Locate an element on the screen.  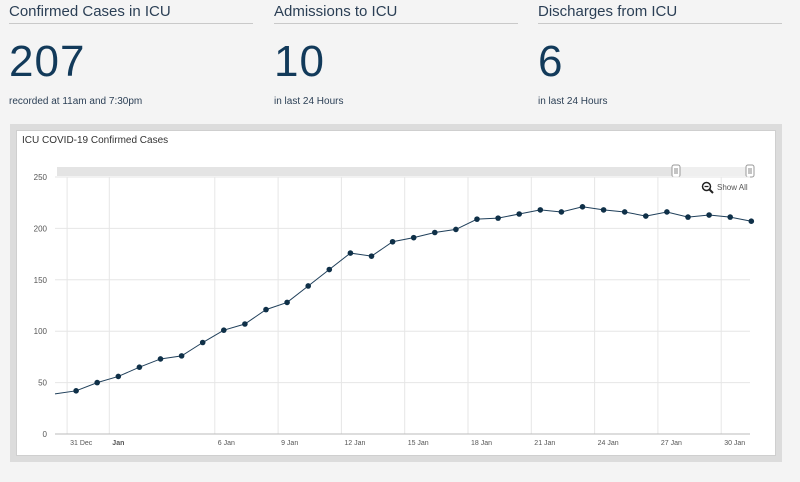
x-tick-label: 27 Jan is located at coordinates (671, 443).